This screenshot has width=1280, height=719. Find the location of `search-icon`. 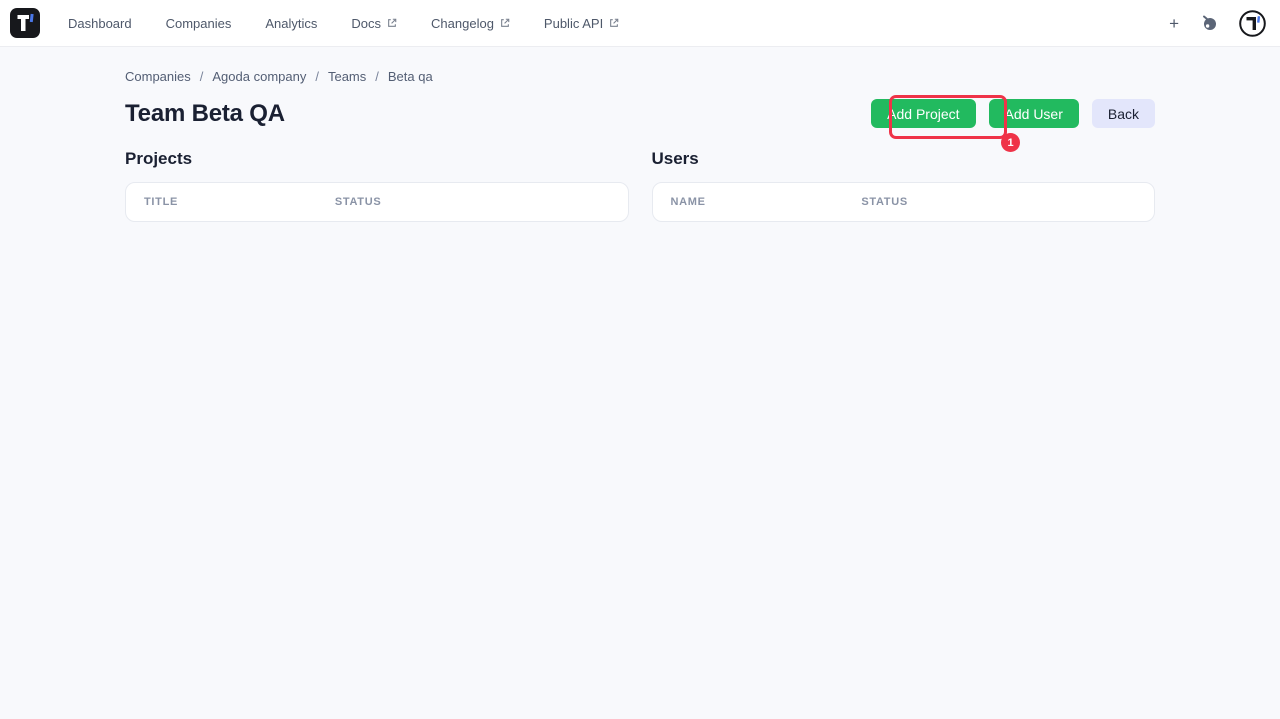

search-icon is located at coordinates (1209, 23).